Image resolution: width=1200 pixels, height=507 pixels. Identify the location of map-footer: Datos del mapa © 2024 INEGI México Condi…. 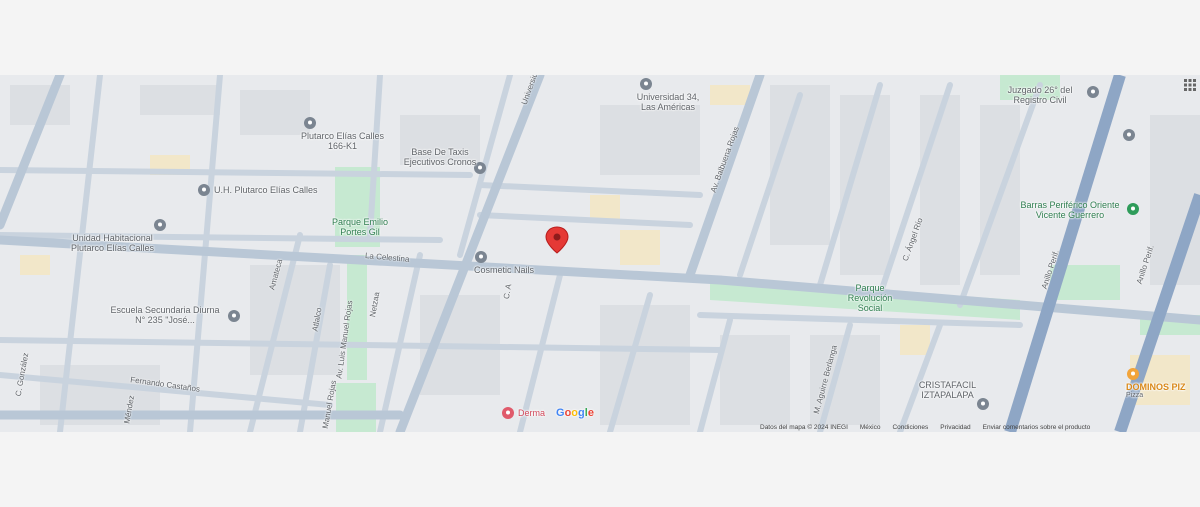
(925, 428).